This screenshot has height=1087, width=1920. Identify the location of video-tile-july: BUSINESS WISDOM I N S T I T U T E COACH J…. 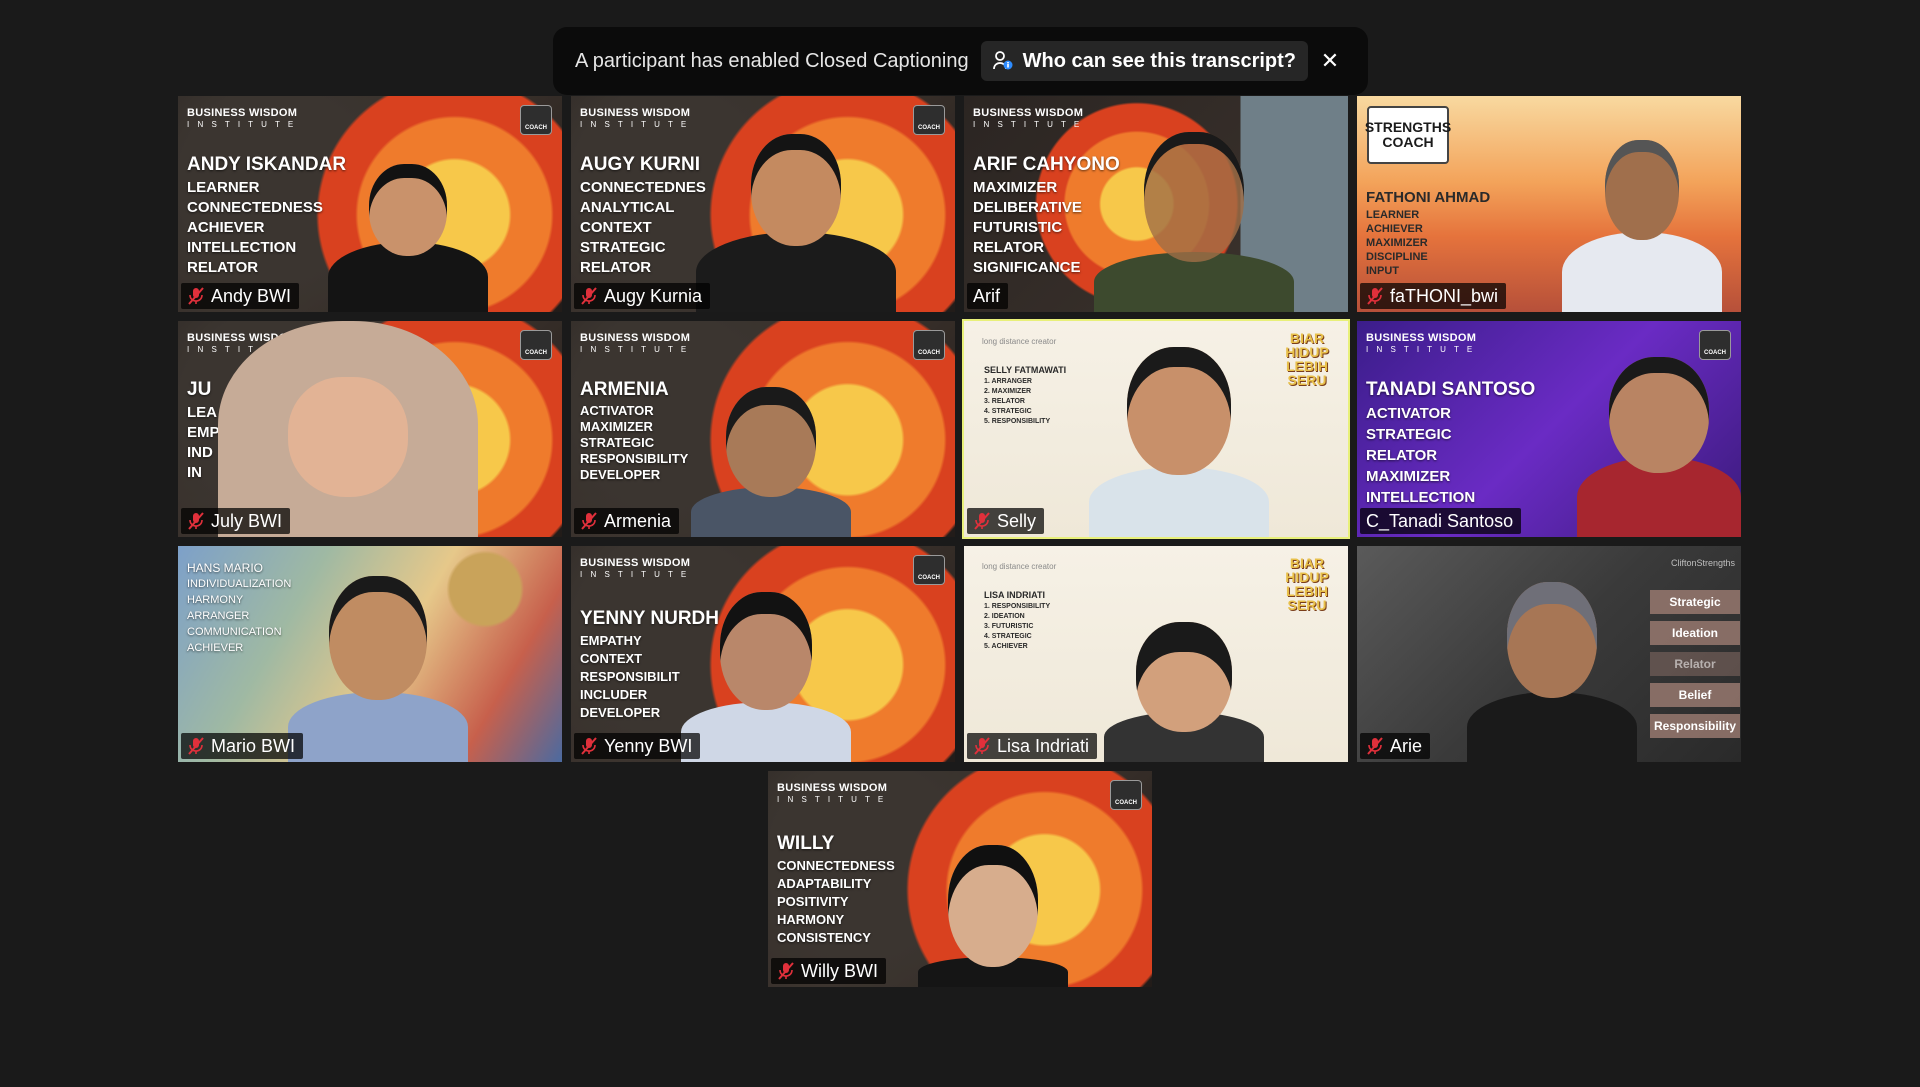
(370, 429).